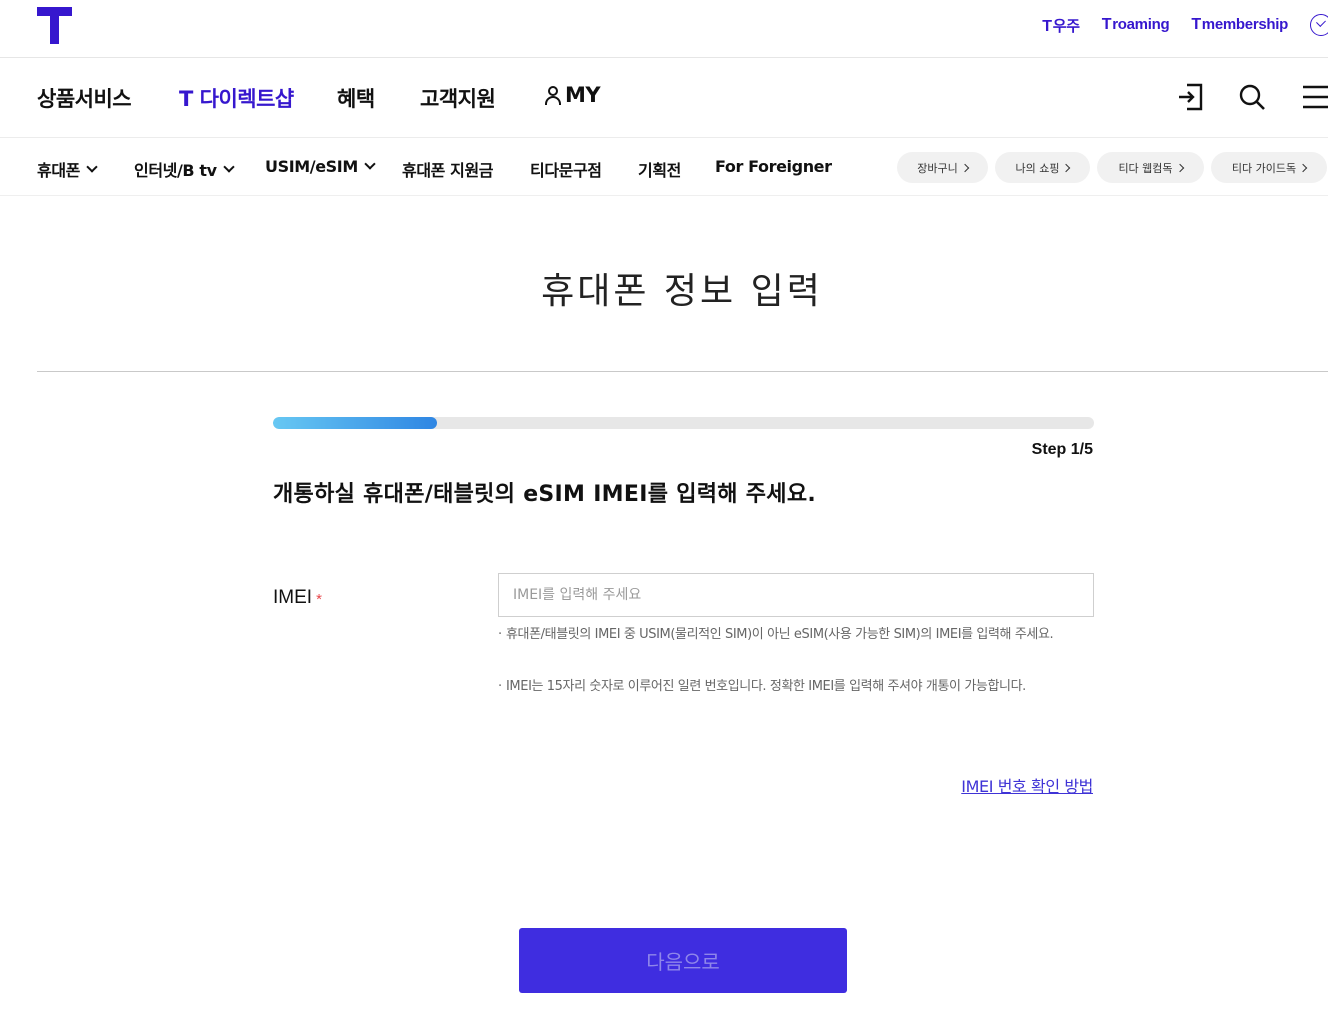 Image resolution: width=1328 pixels, height=1014 pixels. I want to click on question-heading: 개통하실 휴대폰/태블릿의 eSIM IMEI를 입력해 주세요., so click(545, 494).